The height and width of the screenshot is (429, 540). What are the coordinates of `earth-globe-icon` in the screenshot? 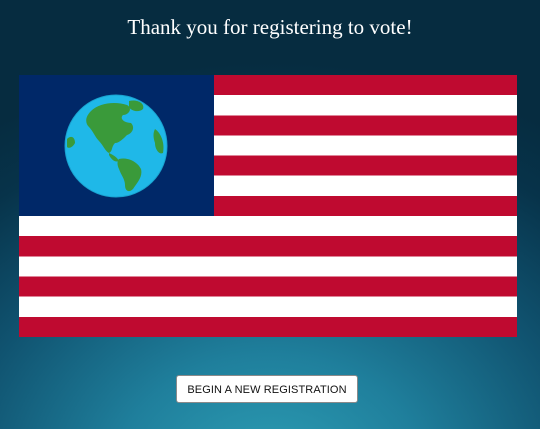 It's located at (116, 146).